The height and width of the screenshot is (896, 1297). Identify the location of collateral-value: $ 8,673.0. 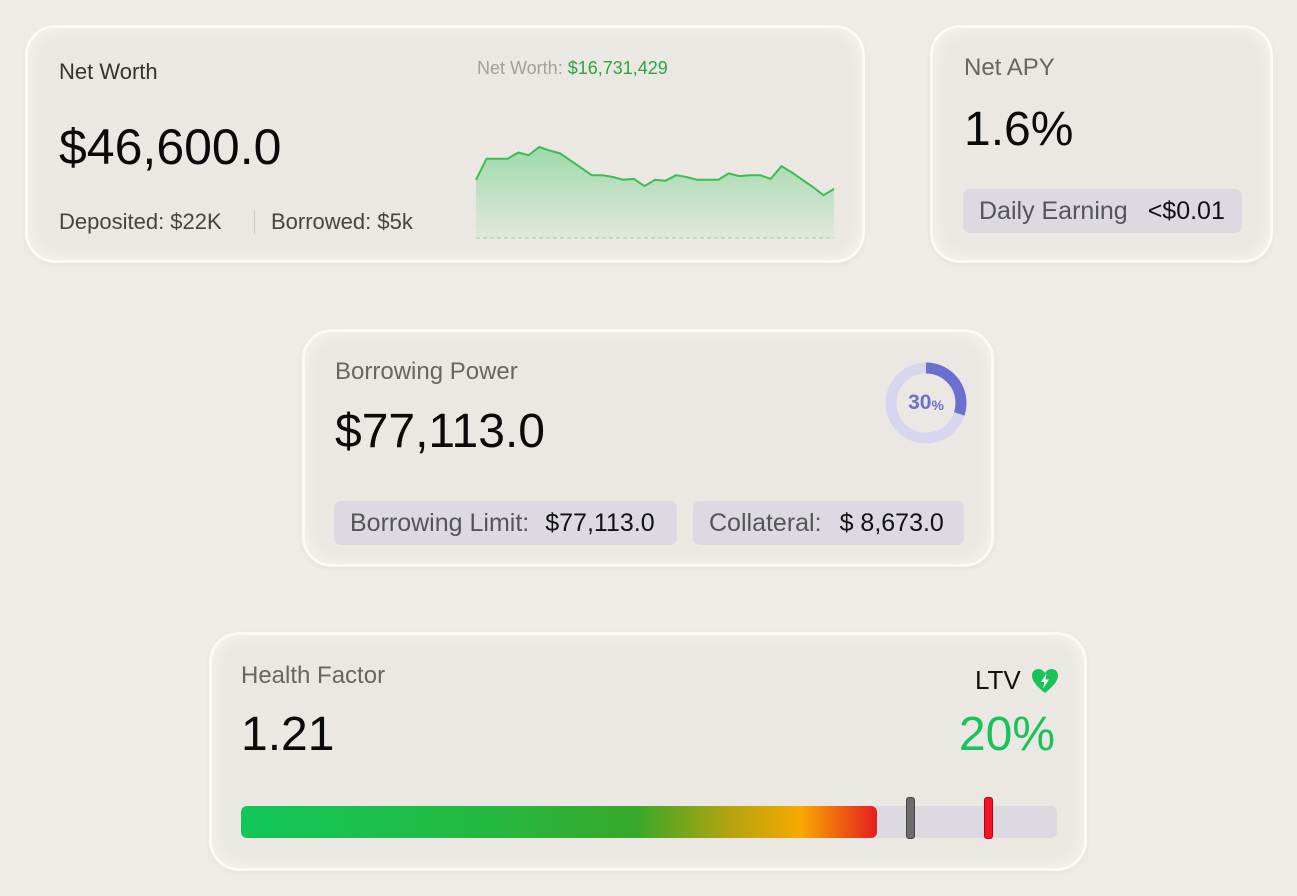
(891, 522).